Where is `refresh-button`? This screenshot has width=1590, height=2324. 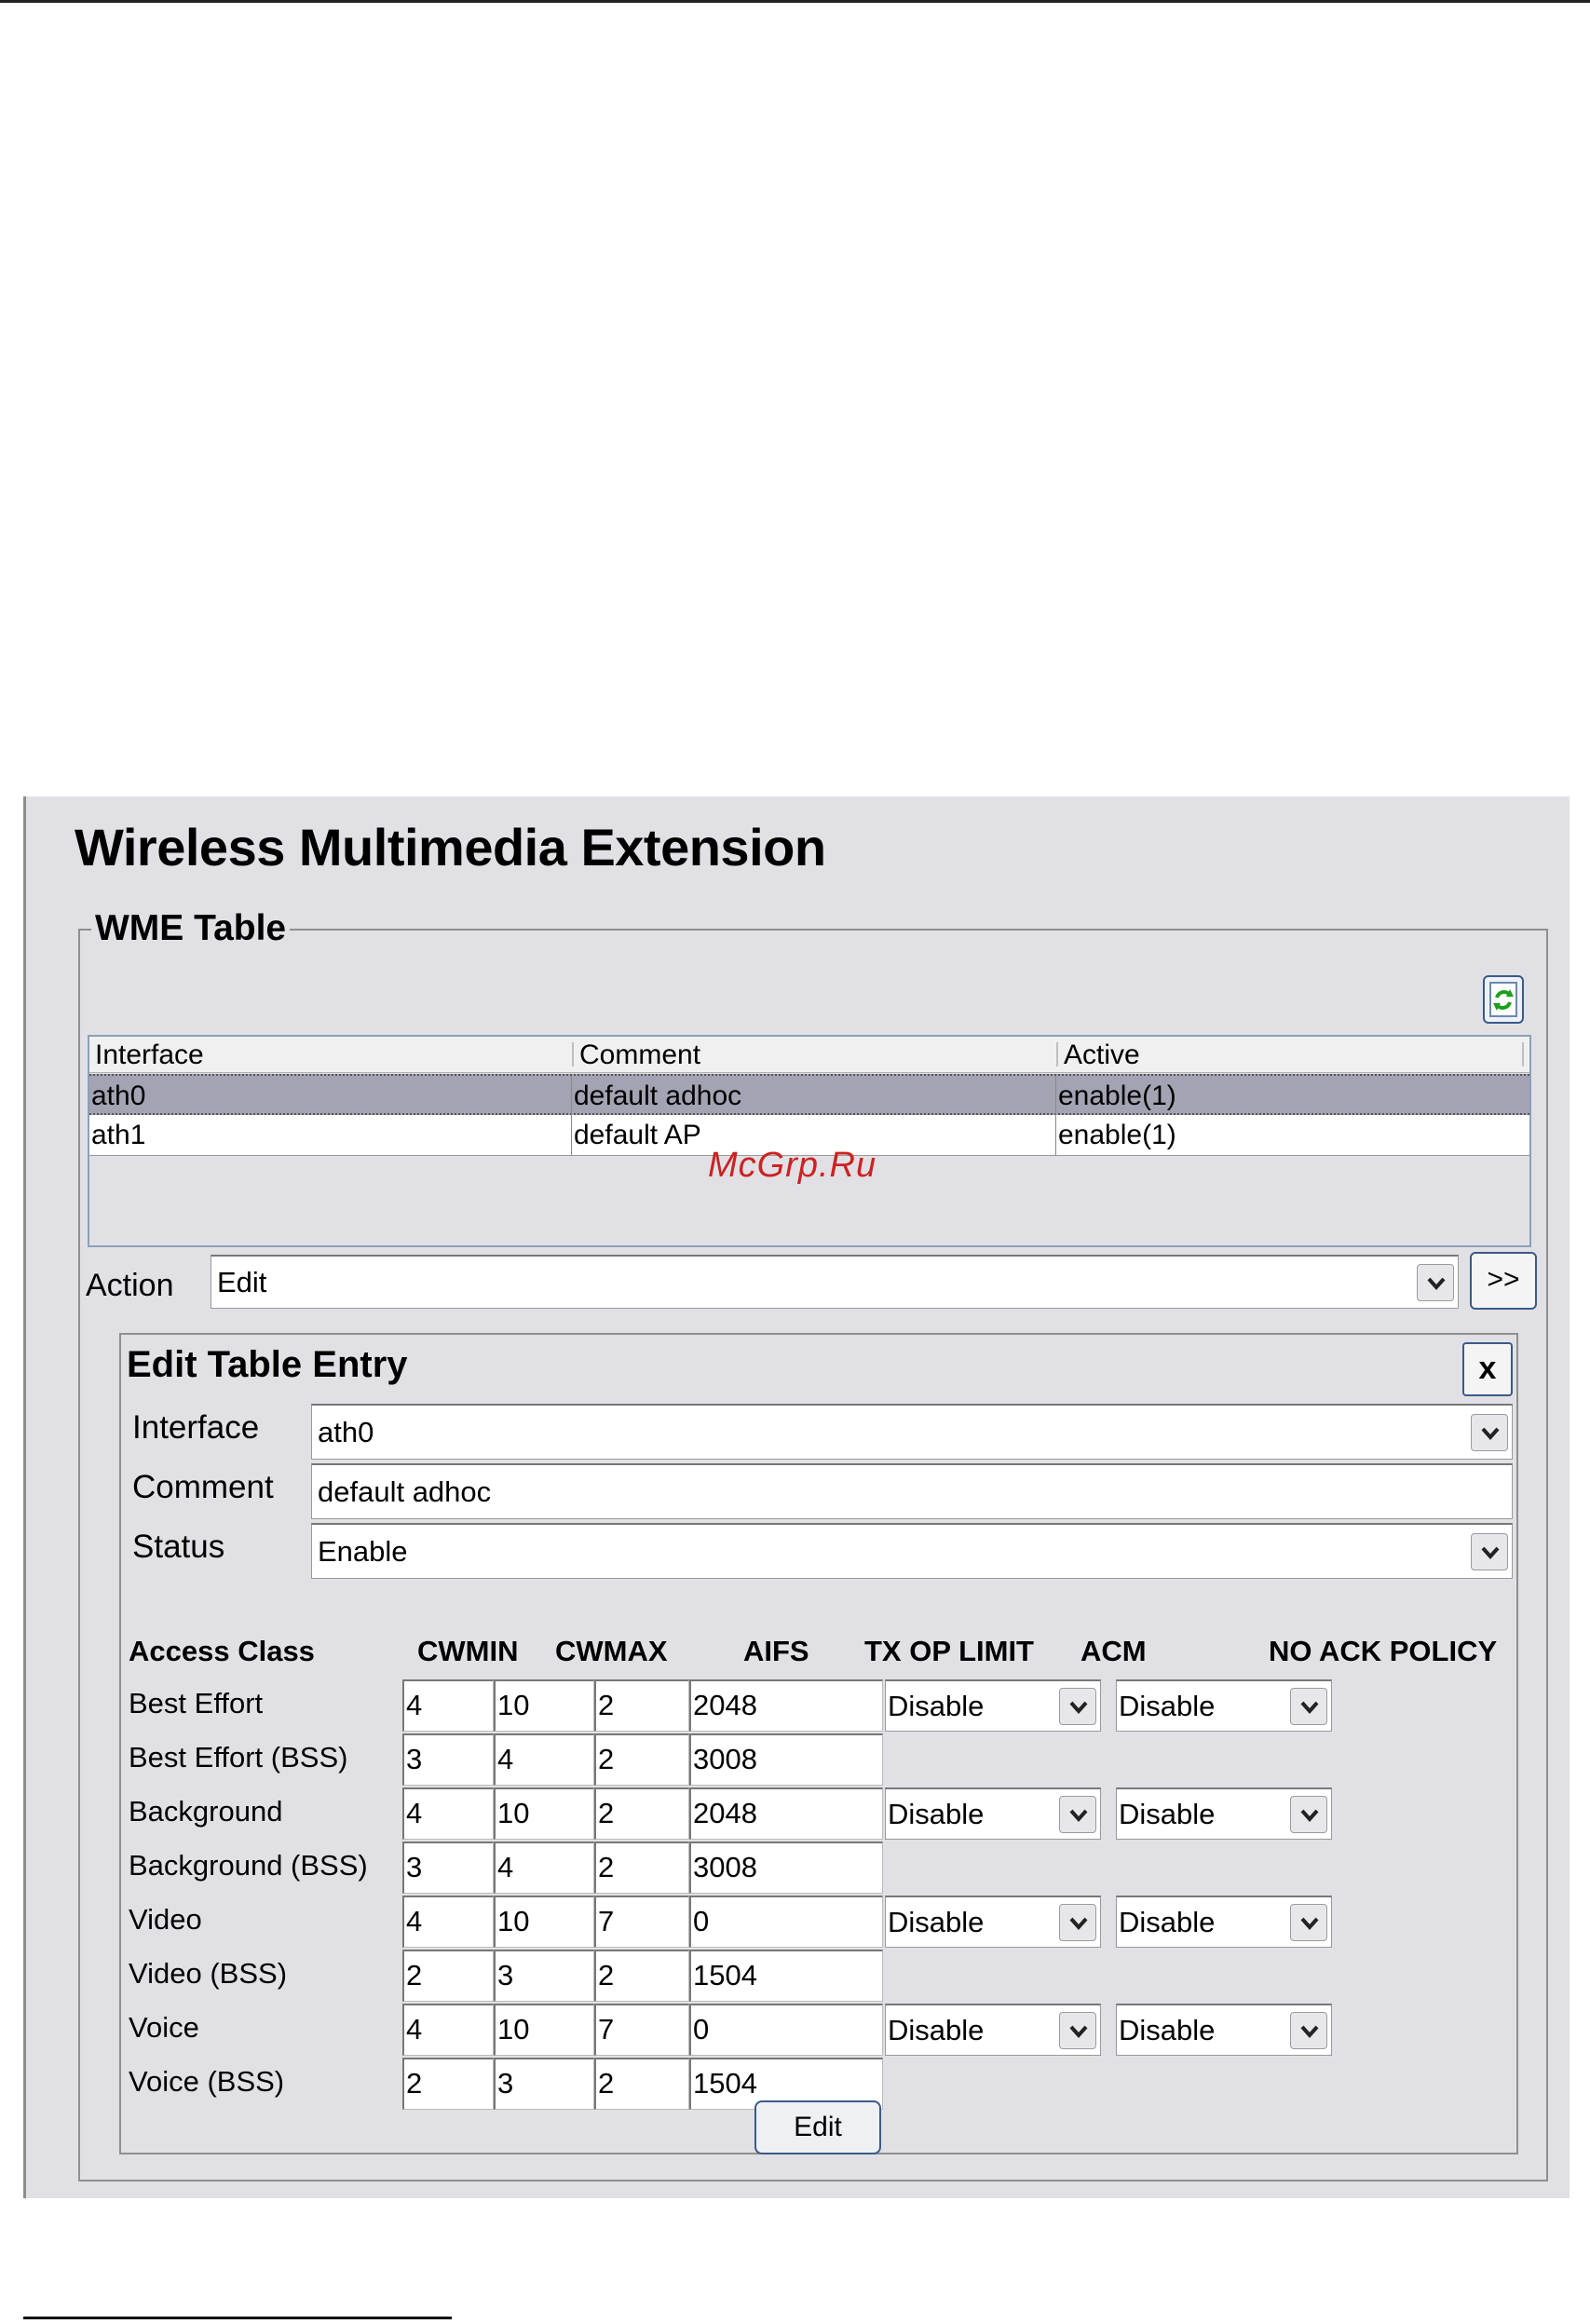
refresh-button is located at coordinates (1504, 999).